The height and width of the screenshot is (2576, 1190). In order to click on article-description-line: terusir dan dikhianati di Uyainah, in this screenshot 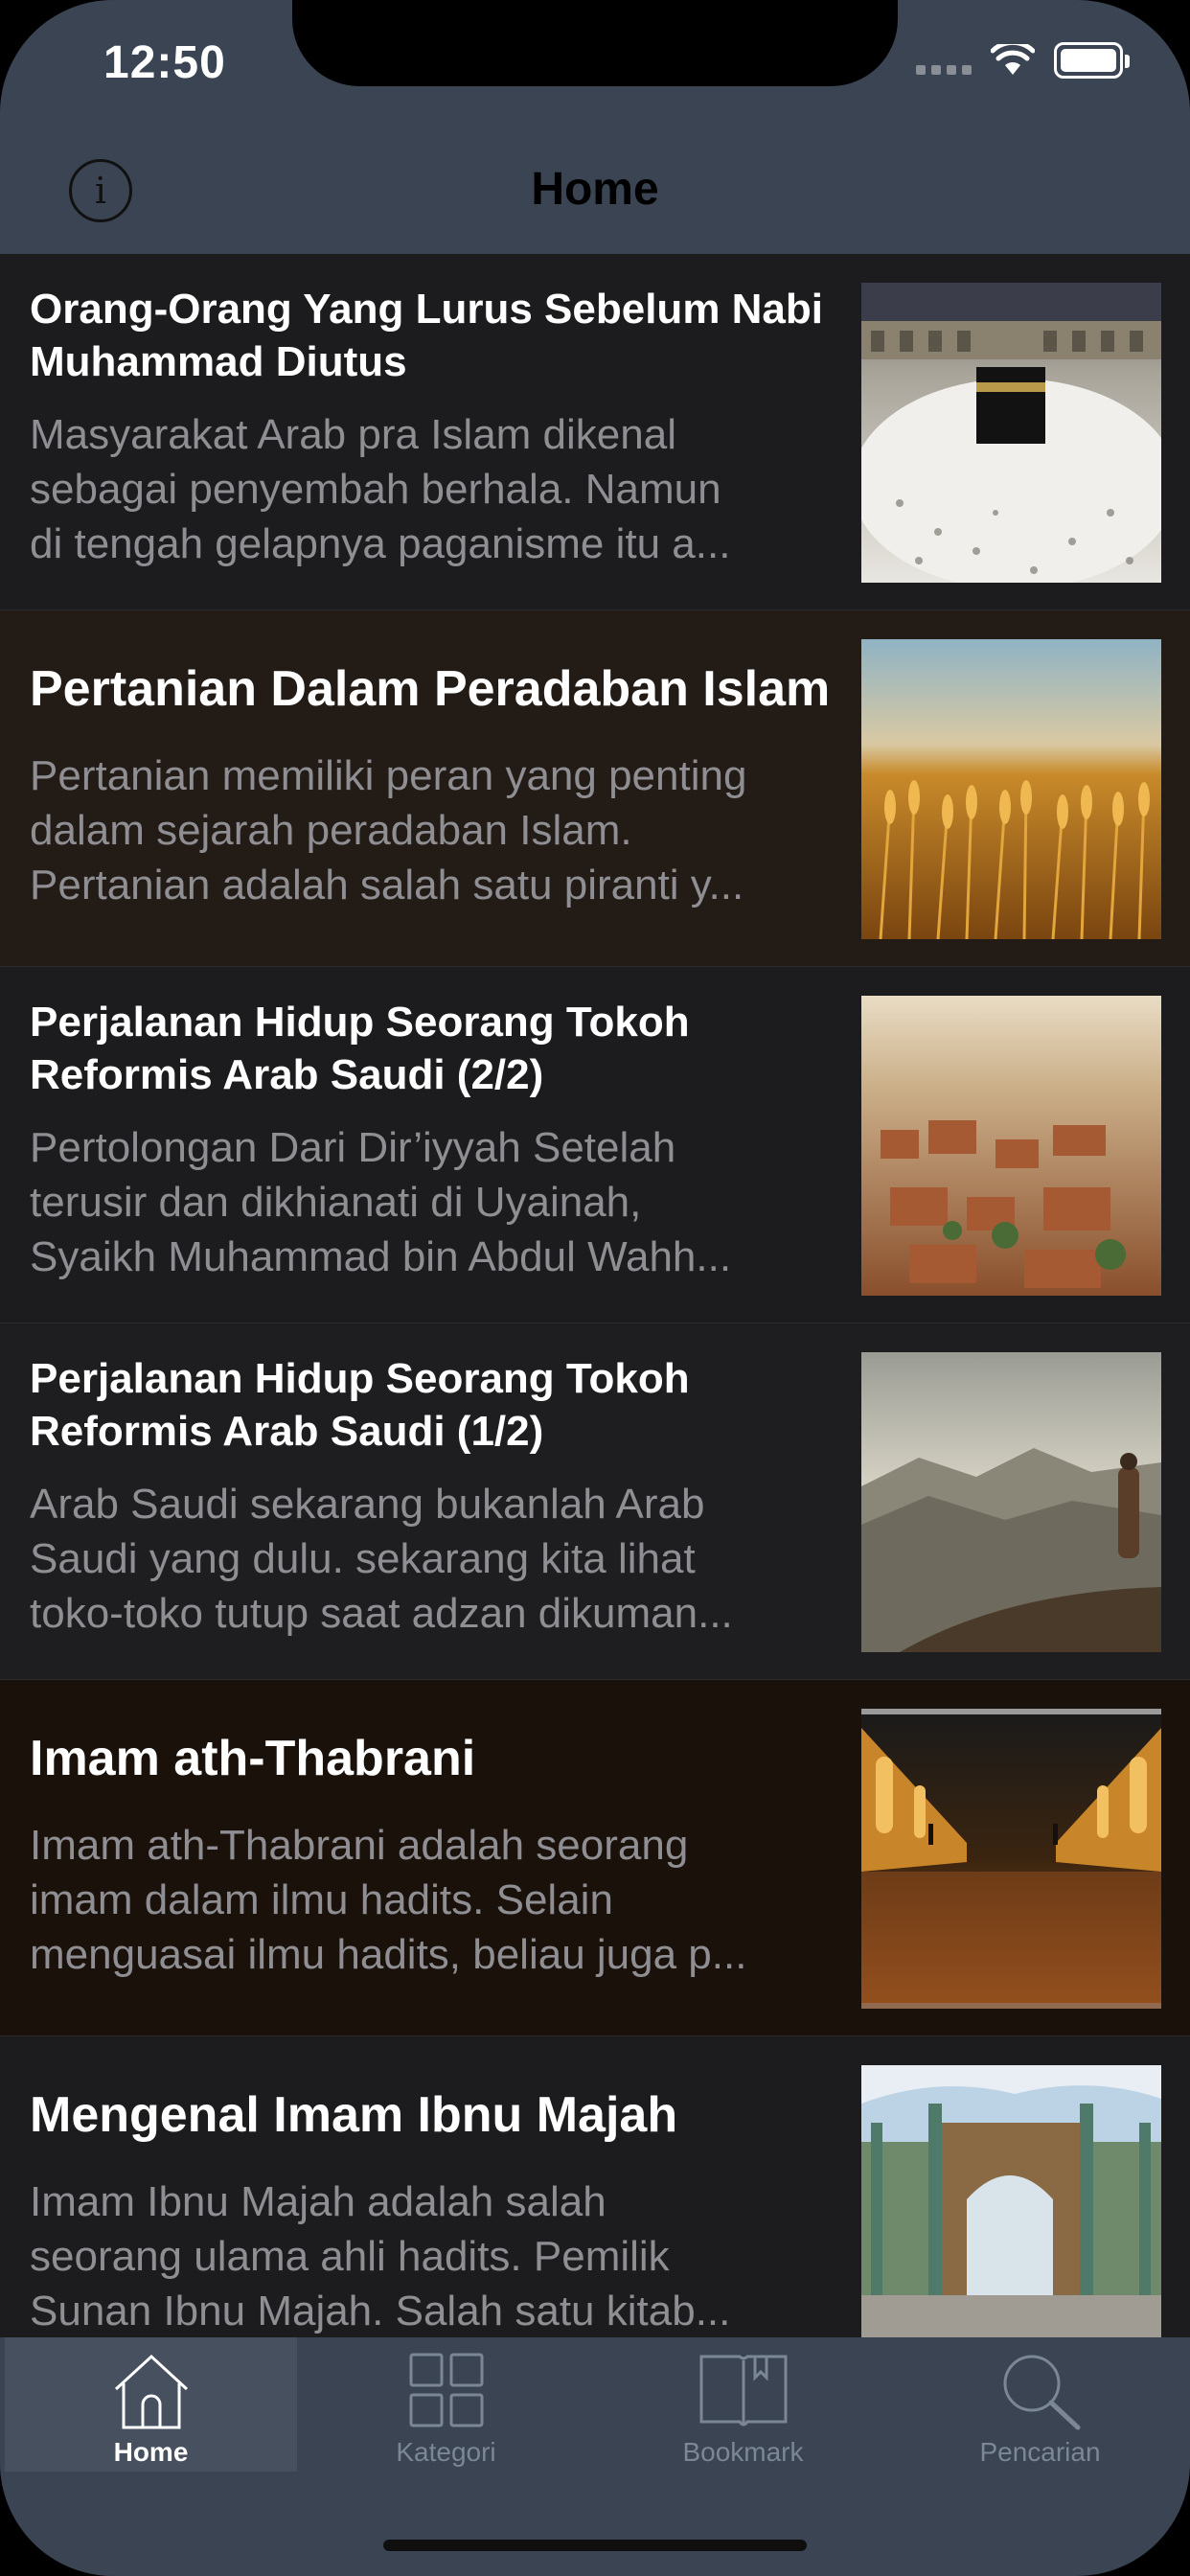, I will do `click(336, 1202)`.